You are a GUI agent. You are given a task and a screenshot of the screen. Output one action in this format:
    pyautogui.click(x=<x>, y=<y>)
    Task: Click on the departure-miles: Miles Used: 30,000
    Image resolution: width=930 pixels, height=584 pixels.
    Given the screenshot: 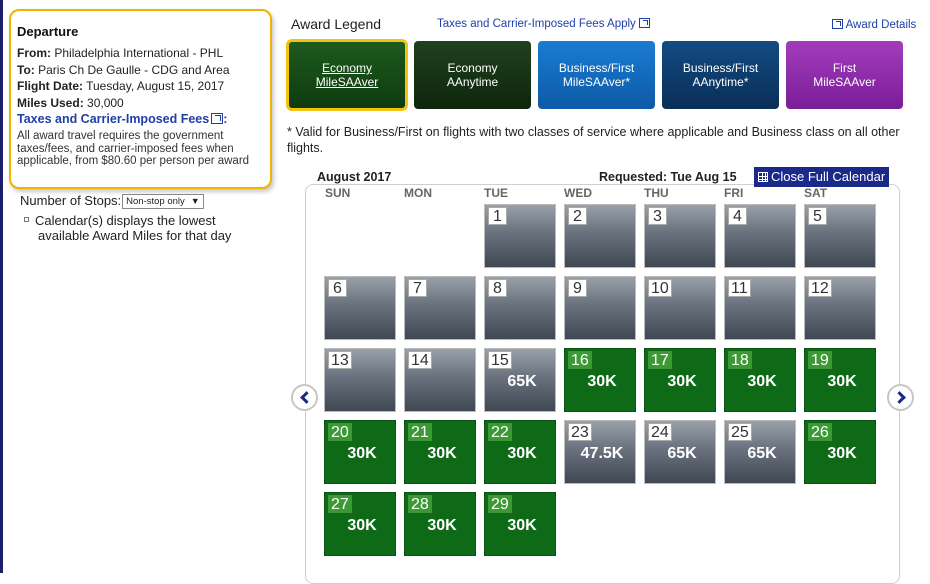 What is the action you would take?
    pyautogui.click(x=70, y=102)
    